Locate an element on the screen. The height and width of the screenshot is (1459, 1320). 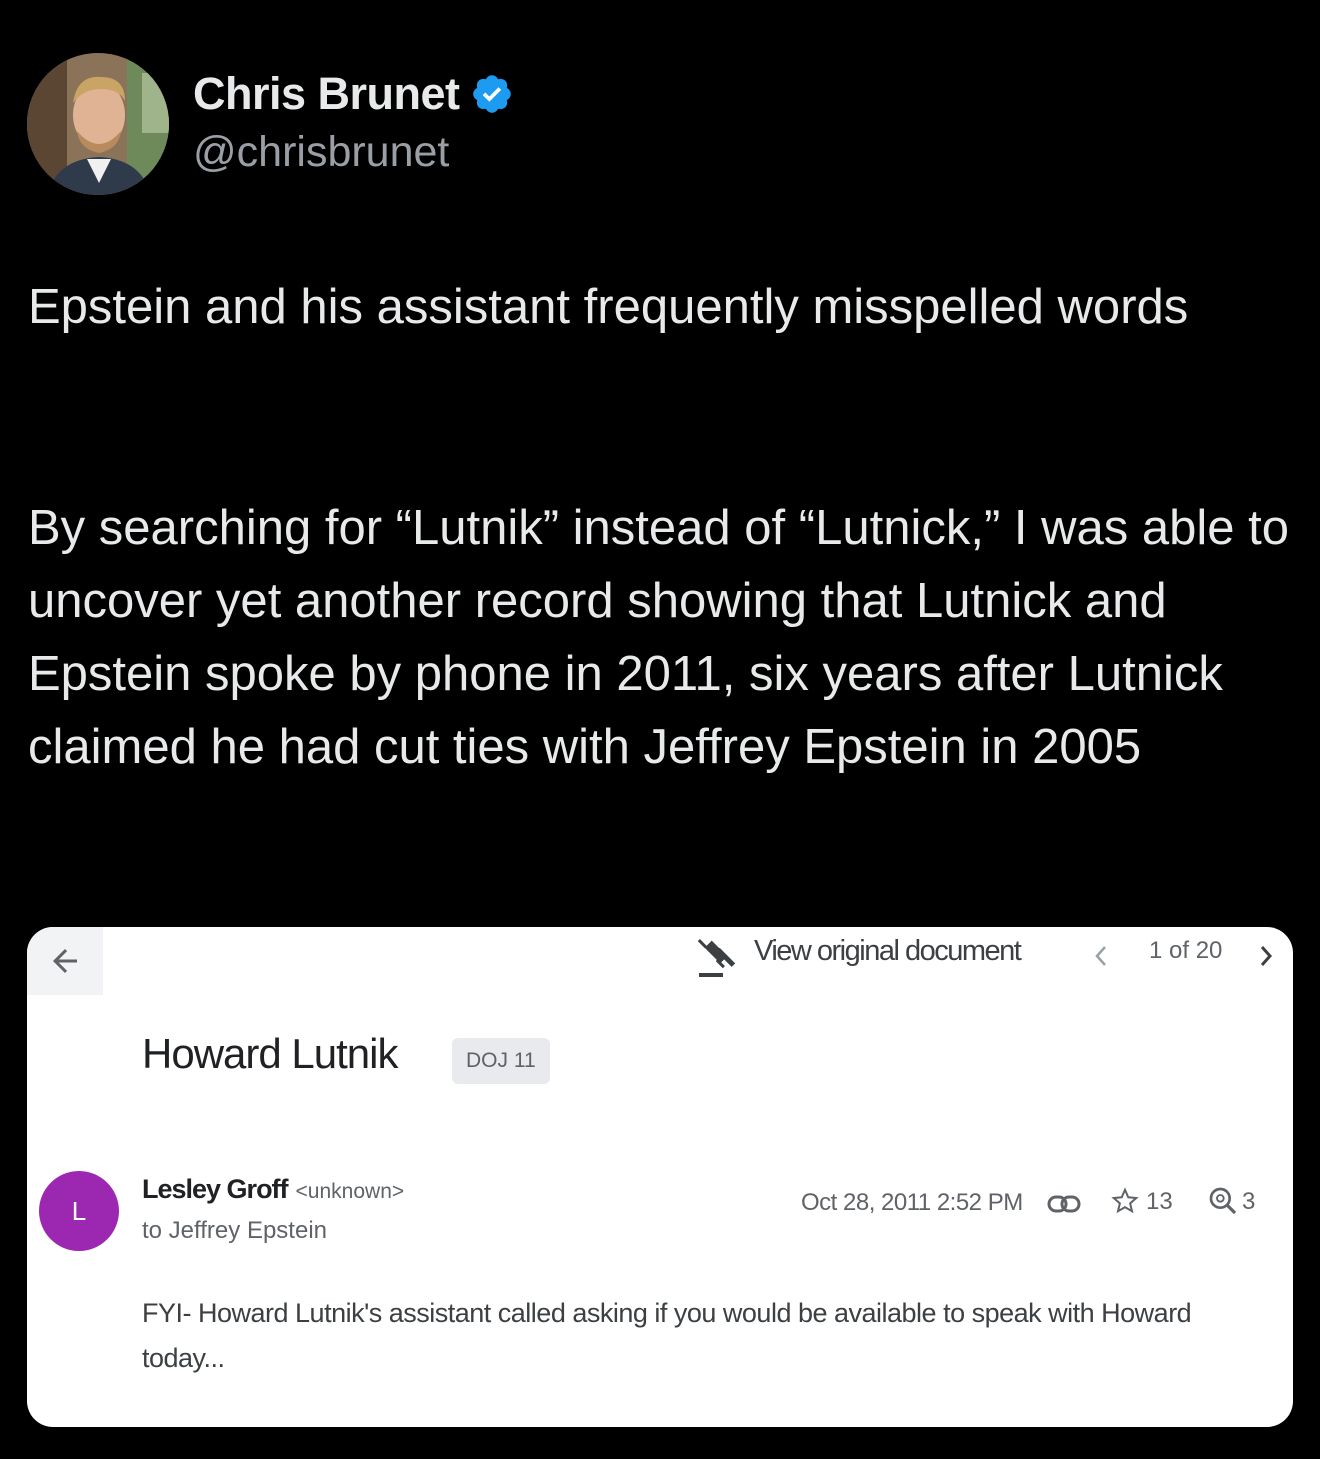
author-photo is located at coordinates (98, 124).